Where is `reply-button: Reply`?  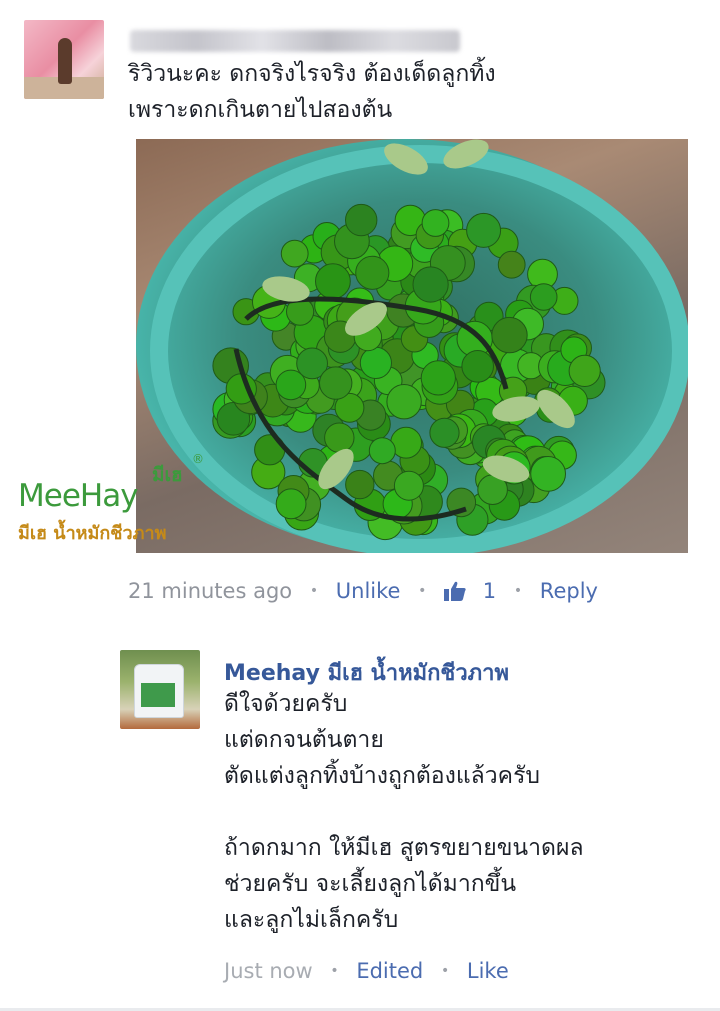
reply-button: Reply is located at coordinates (569, 591).